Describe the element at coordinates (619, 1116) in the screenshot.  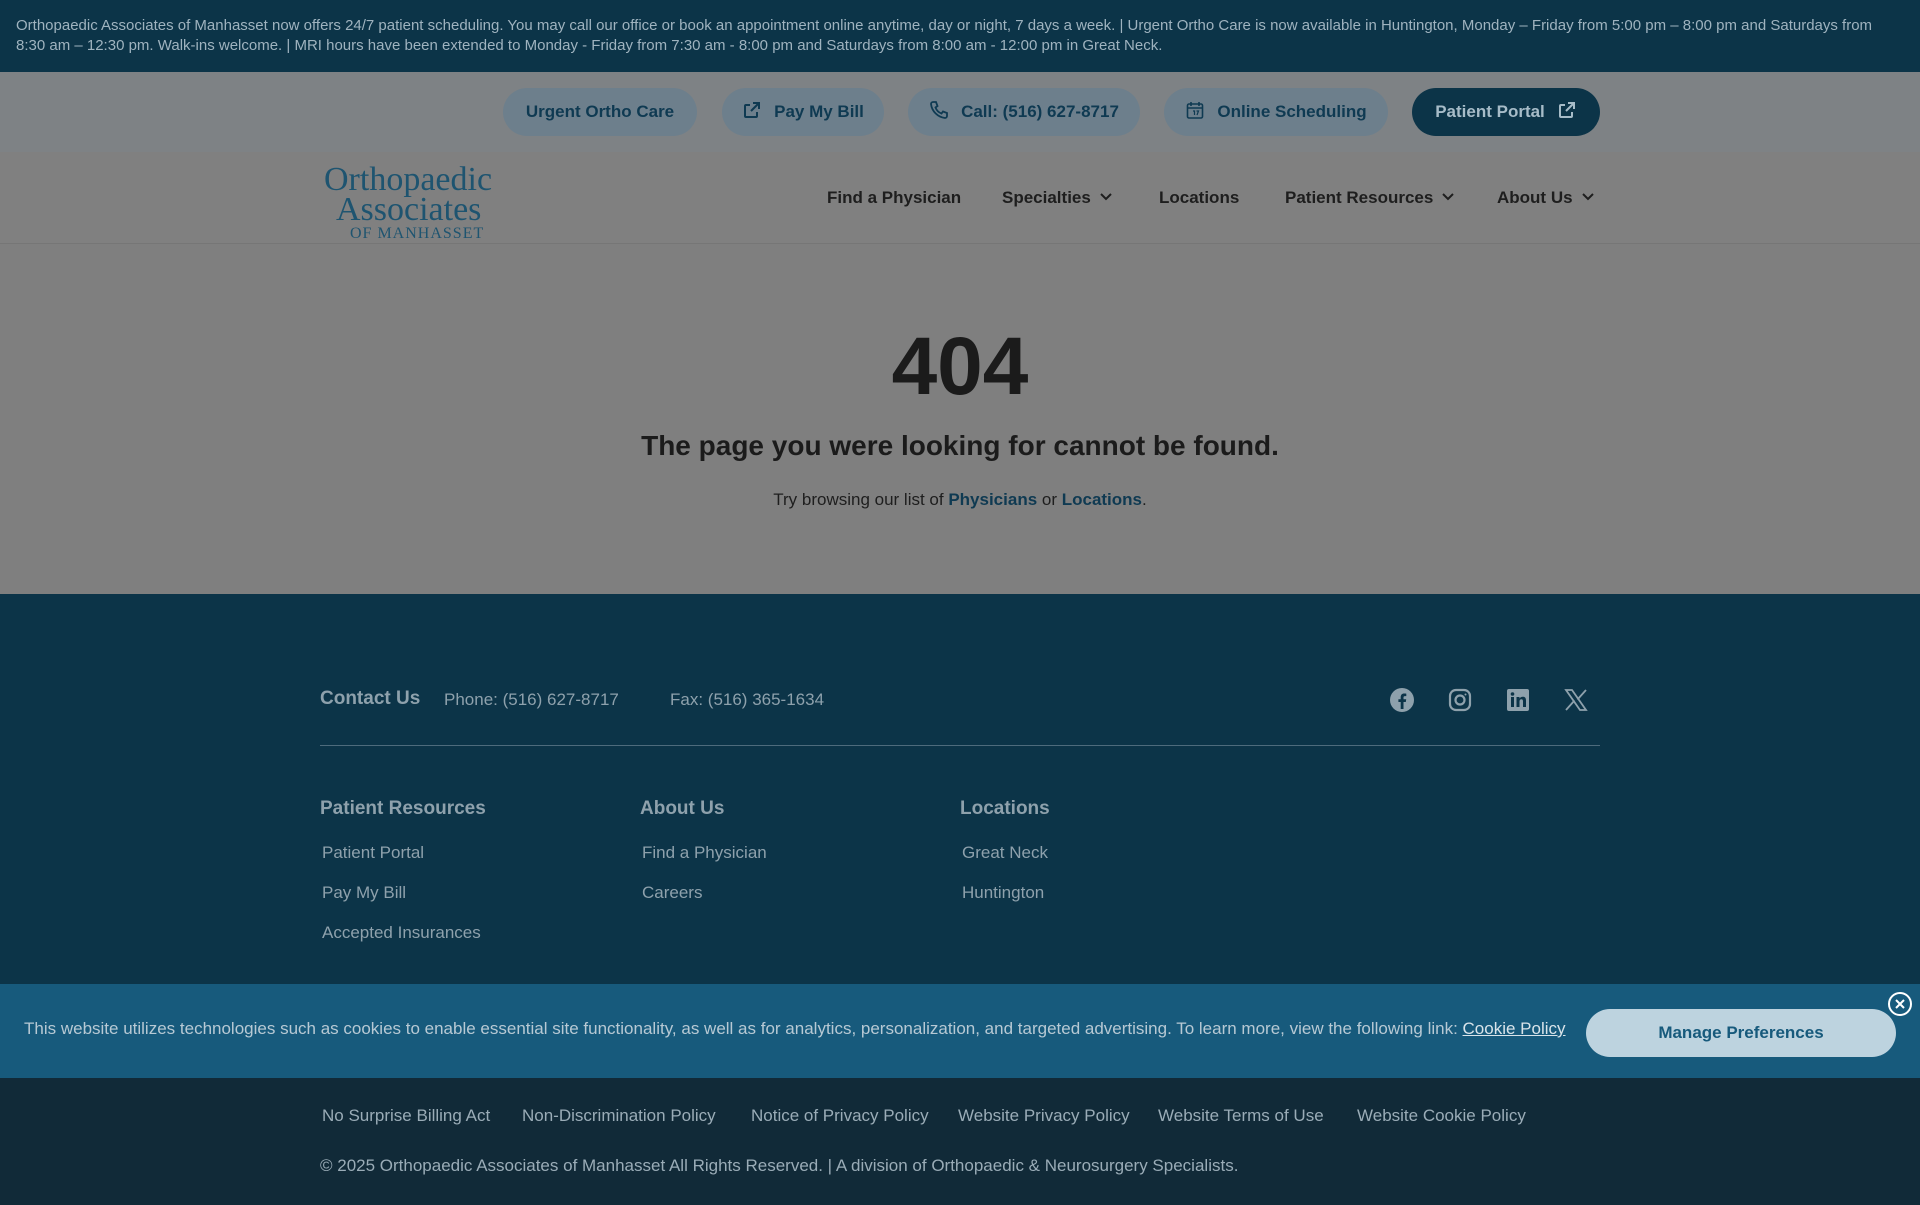
I see `legal-link-non-discrimination: Non-Discrimination Policy` at that location.